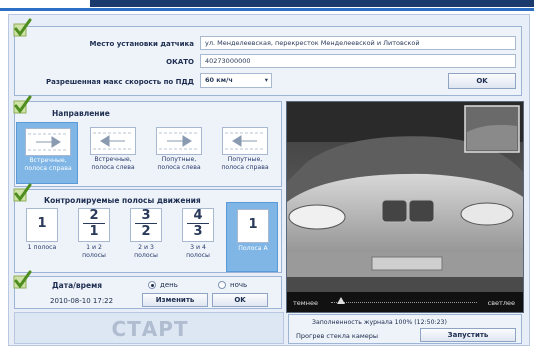 This screenshot has width=534, height=346. I want to click on datetime-ok-button: OK, so click(240, 300).